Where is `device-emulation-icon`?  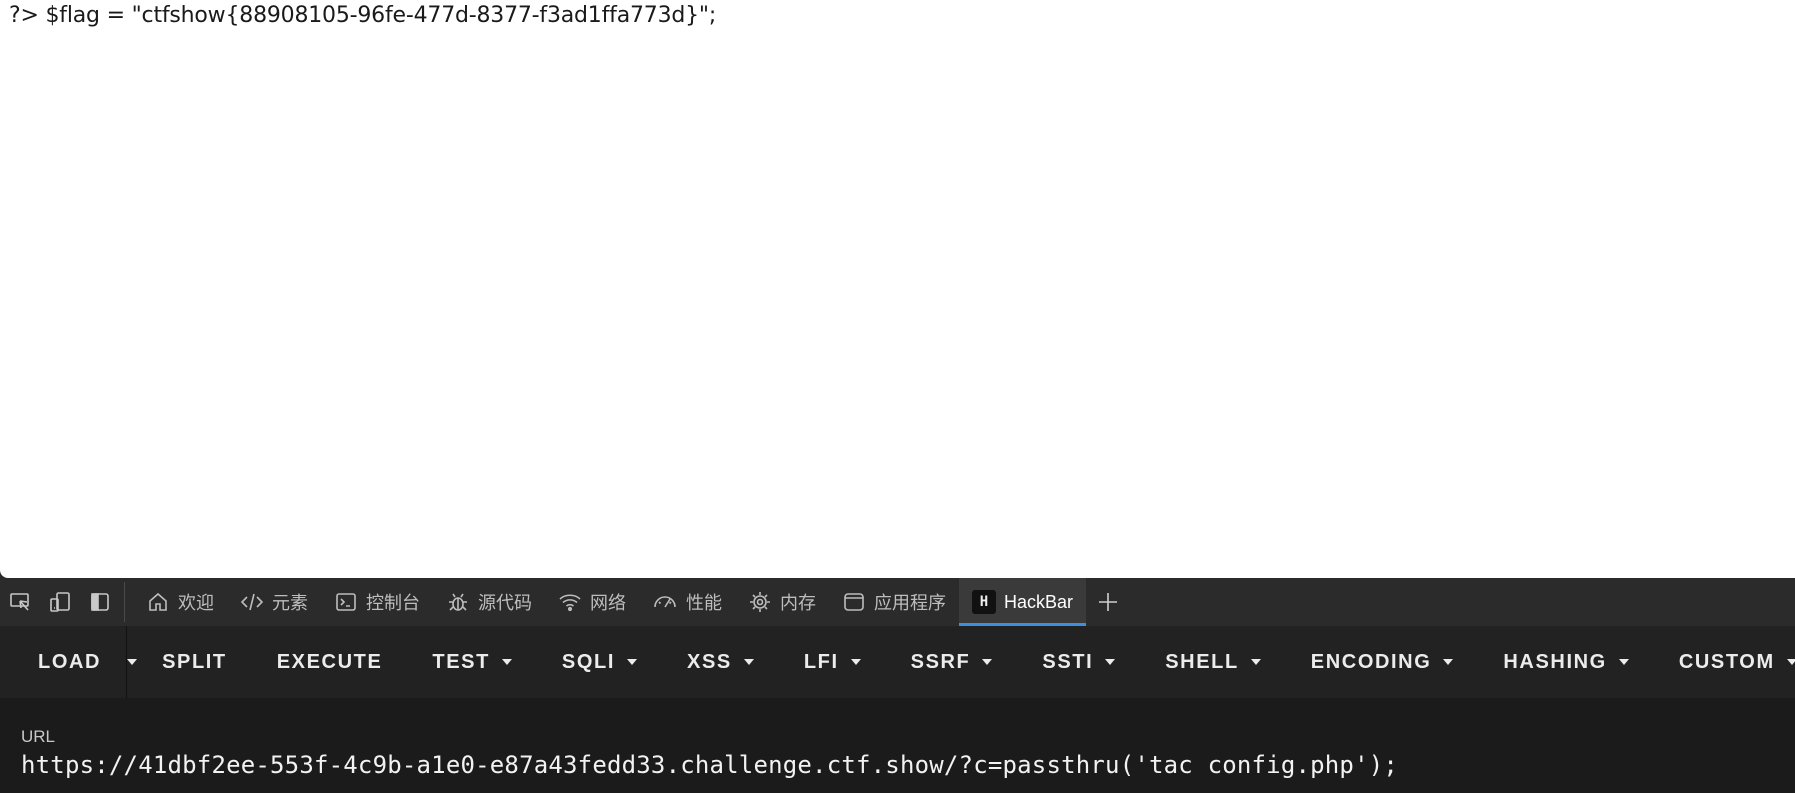 device-emulation-icon is located at coordinates (60, 602).